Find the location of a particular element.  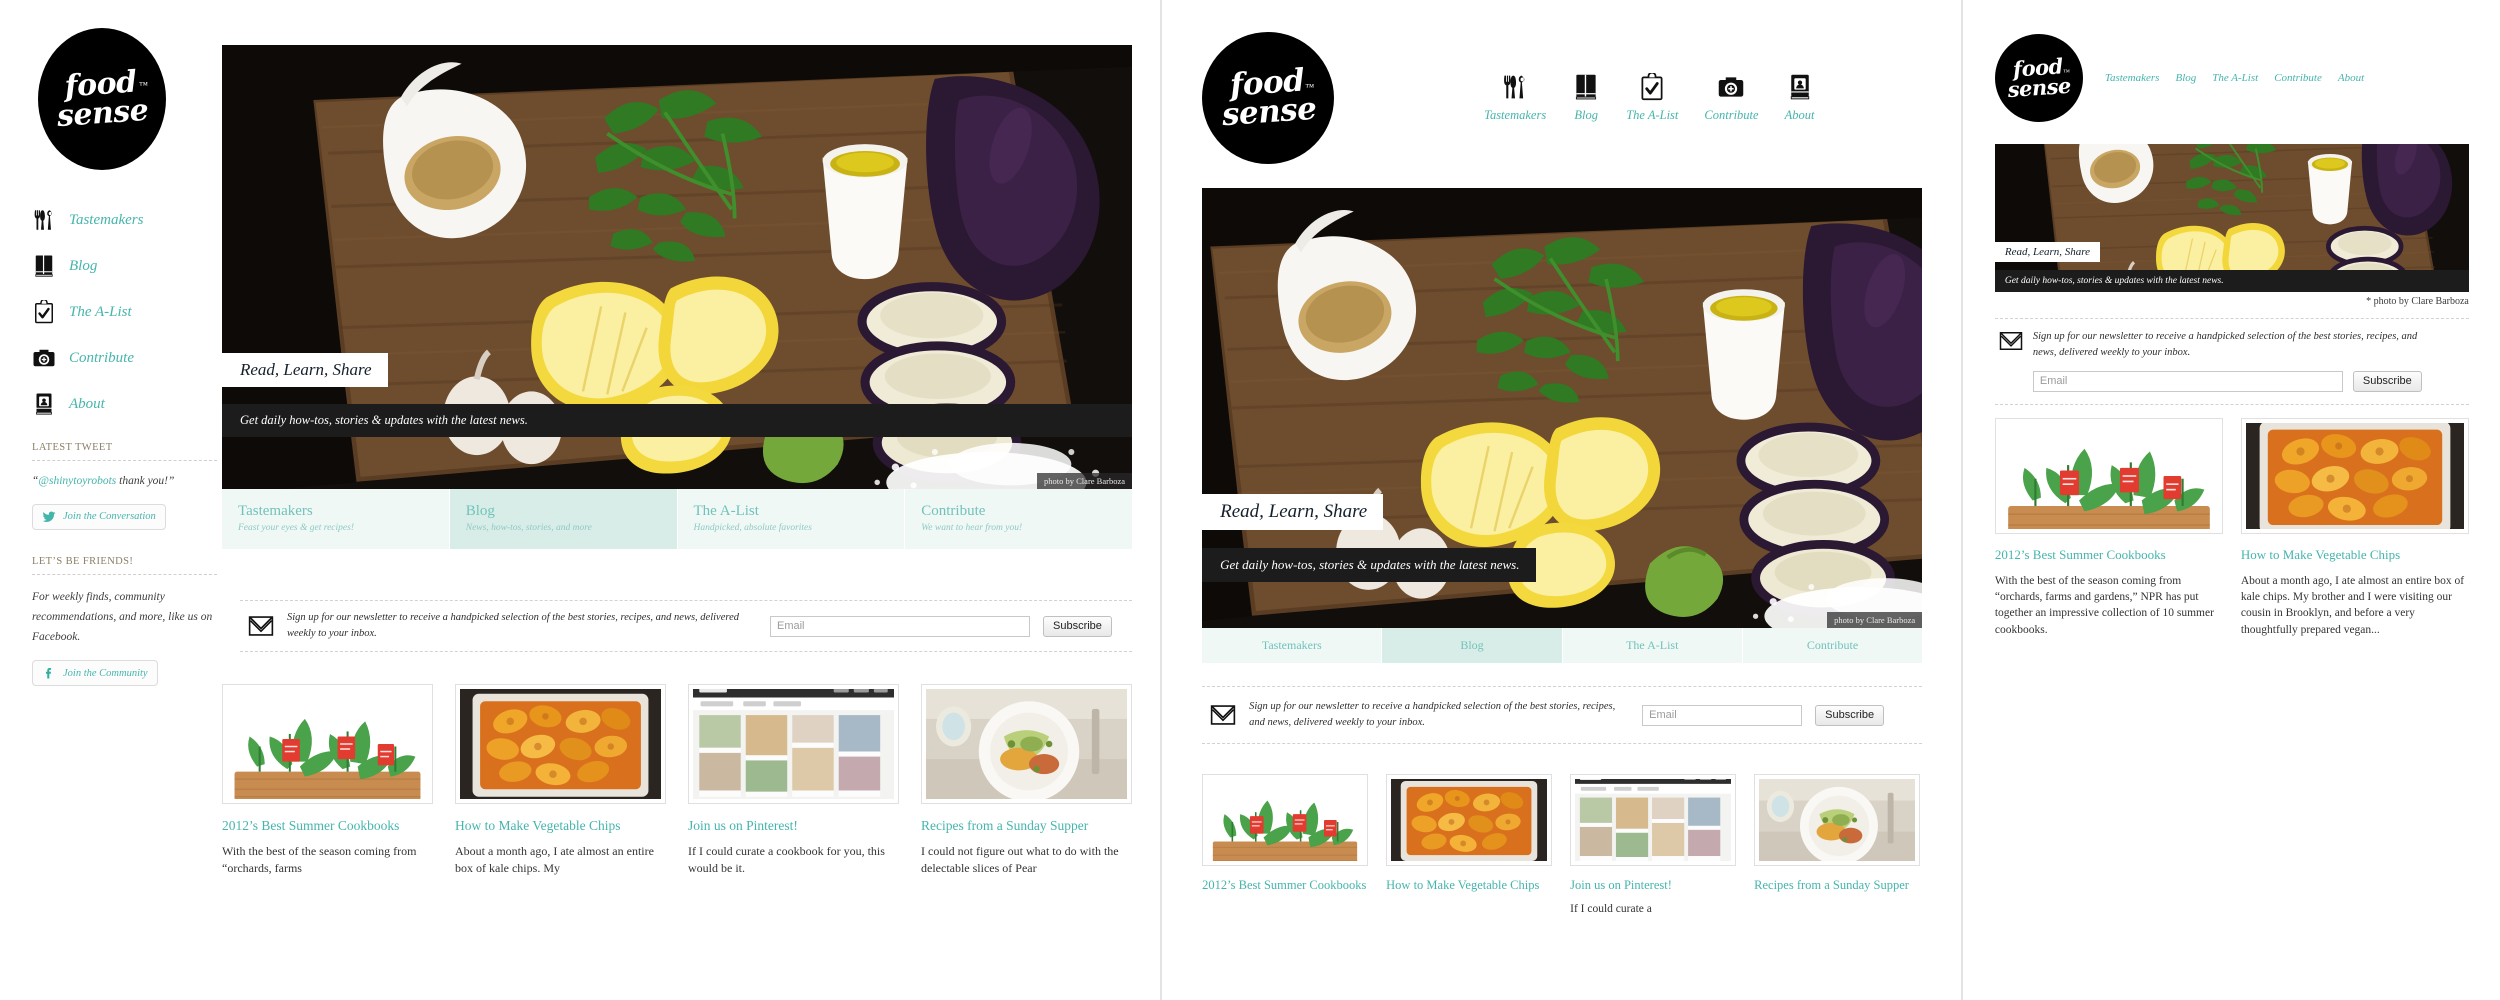

camera-icon is located at coordinates (1731, 87).